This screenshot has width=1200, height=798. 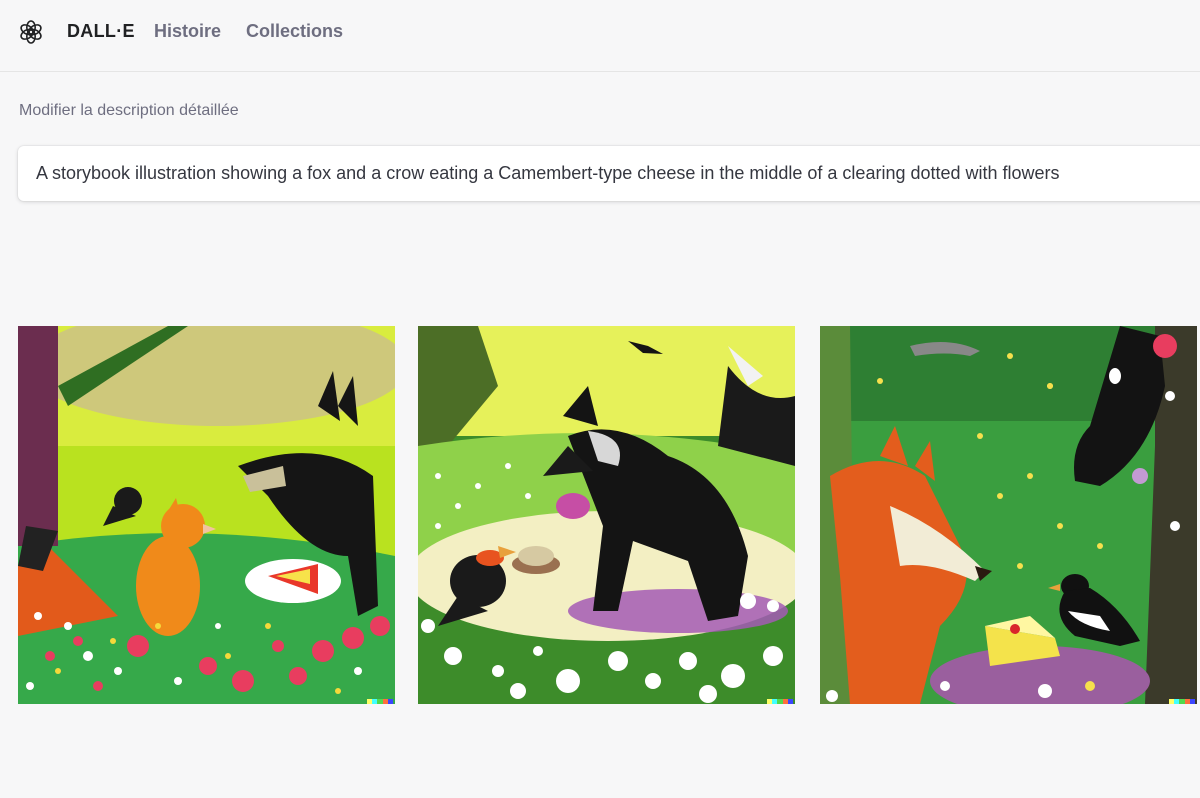 What do you see at coordinates (31, 32) in the screenshot?
I see `openai-logo-icon` at bounding box center [31, 32].